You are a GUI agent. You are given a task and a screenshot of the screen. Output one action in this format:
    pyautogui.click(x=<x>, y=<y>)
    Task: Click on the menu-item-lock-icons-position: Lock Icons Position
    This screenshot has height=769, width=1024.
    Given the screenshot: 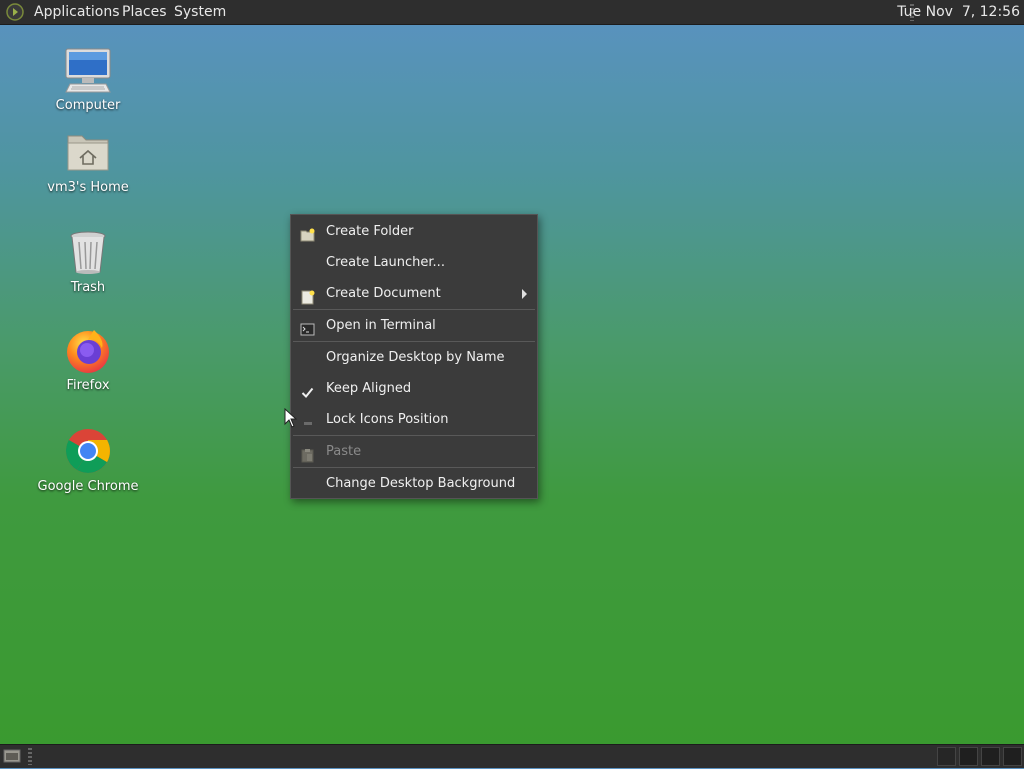 What is the action you would take?
    pyautogui.click(x=414, y=419)
    